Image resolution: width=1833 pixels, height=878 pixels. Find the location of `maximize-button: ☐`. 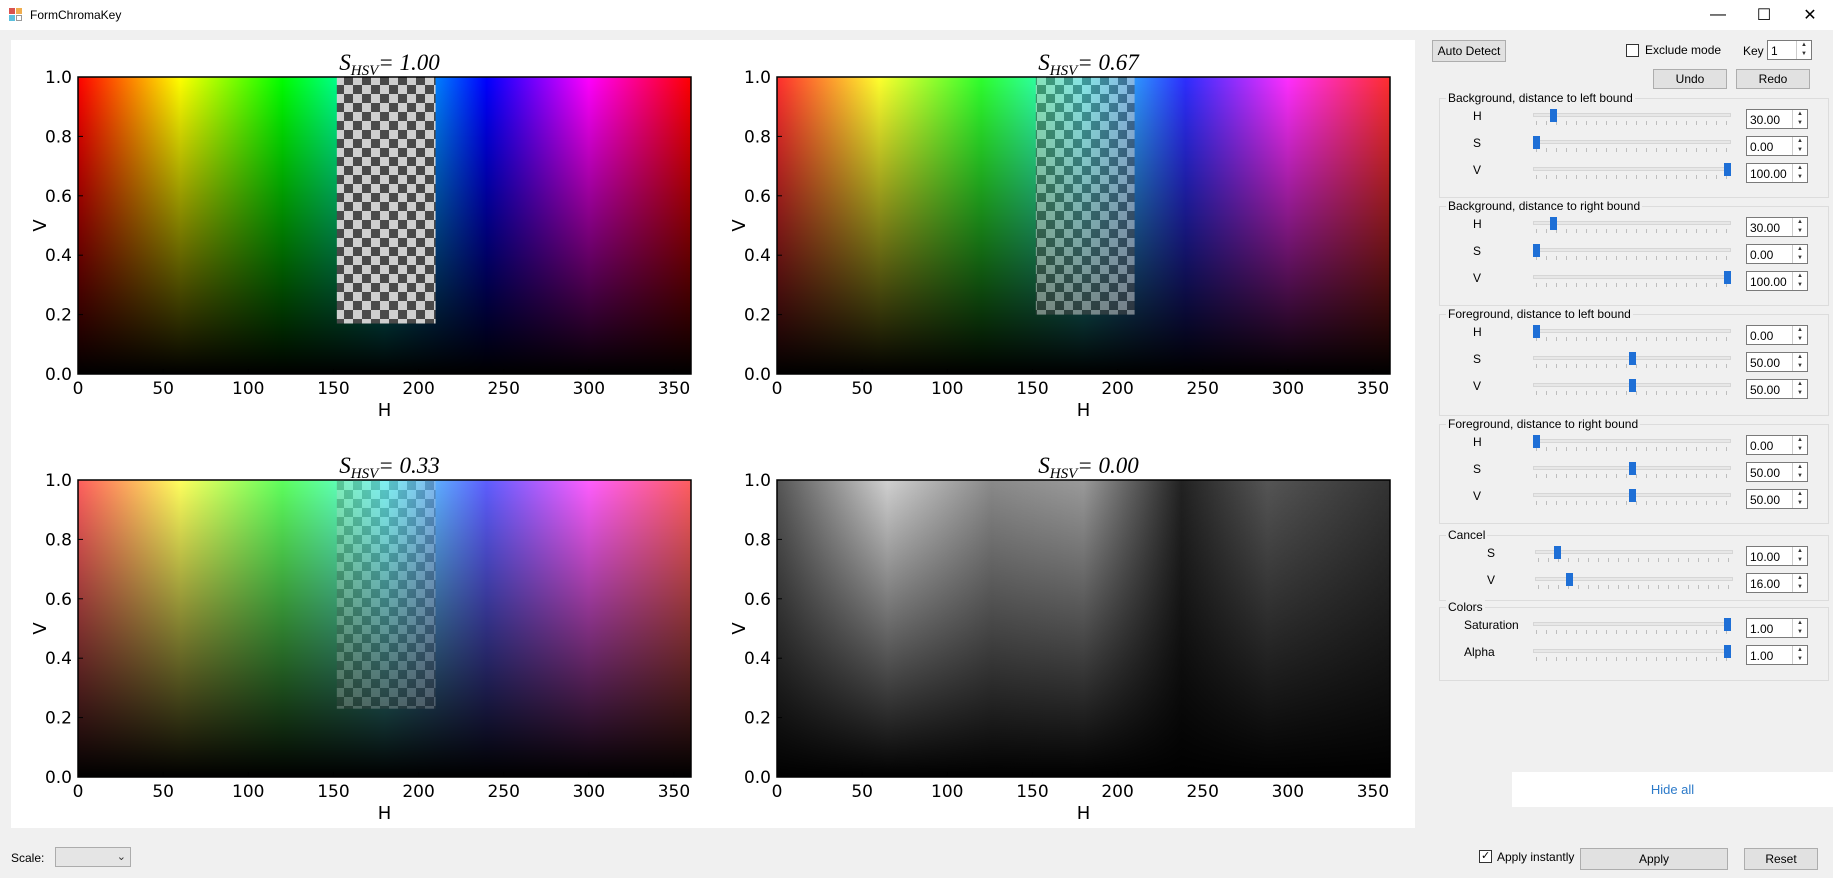

maximize-button: ☐ is located at coordinates (1764, 15).